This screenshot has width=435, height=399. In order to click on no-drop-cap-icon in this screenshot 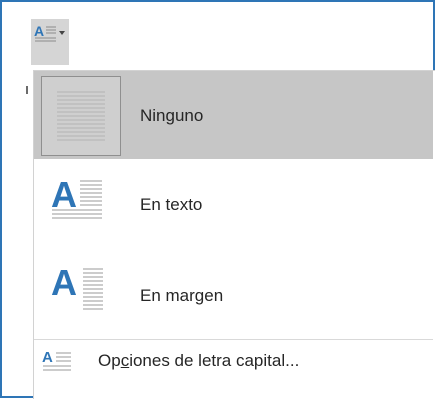, I will do `click(81, 116)`.